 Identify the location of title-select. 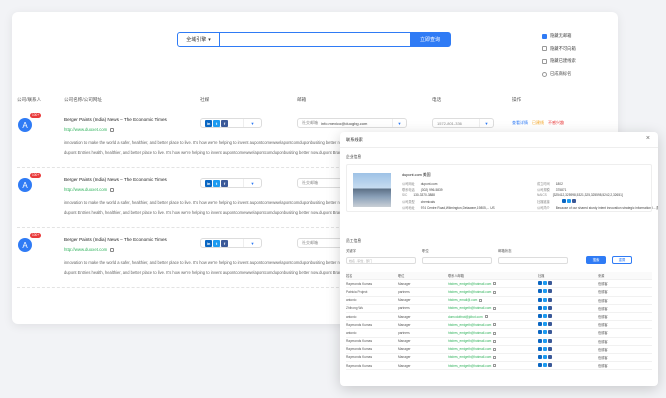
(457, 260).